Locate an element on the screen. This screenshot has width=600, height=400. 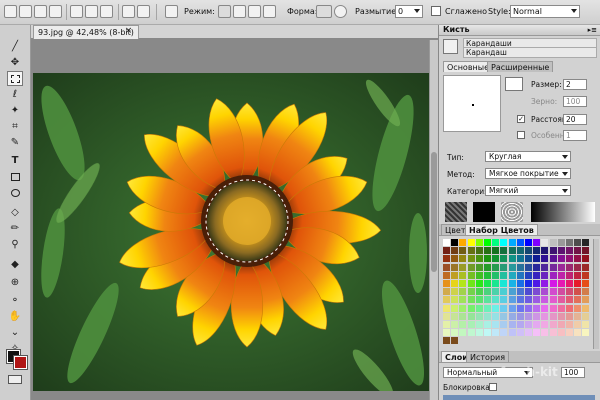
document-tab: 93.jpg @ 42,48% (8-bit) is located at coordinates (86, 32).